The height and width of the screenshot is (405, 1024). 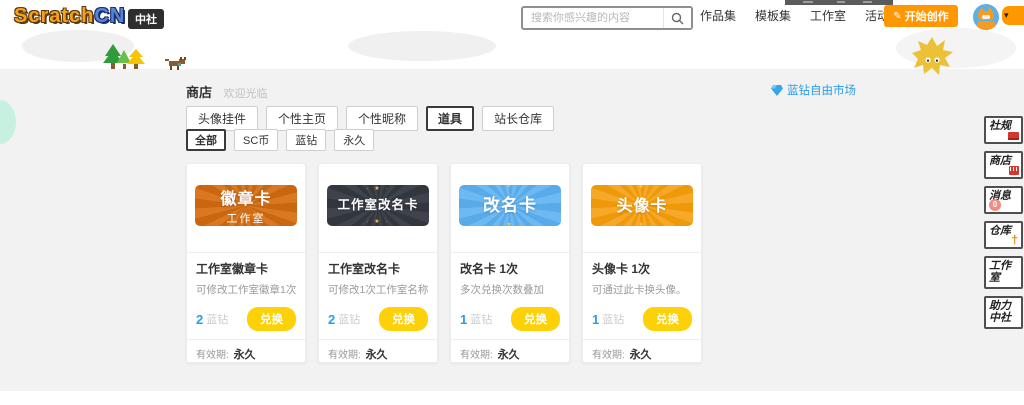 What do you see at coordinates (246, 219) in the screenshot?
I see `product-image-subtitle: 工作室` at bounding box center [246, 219].